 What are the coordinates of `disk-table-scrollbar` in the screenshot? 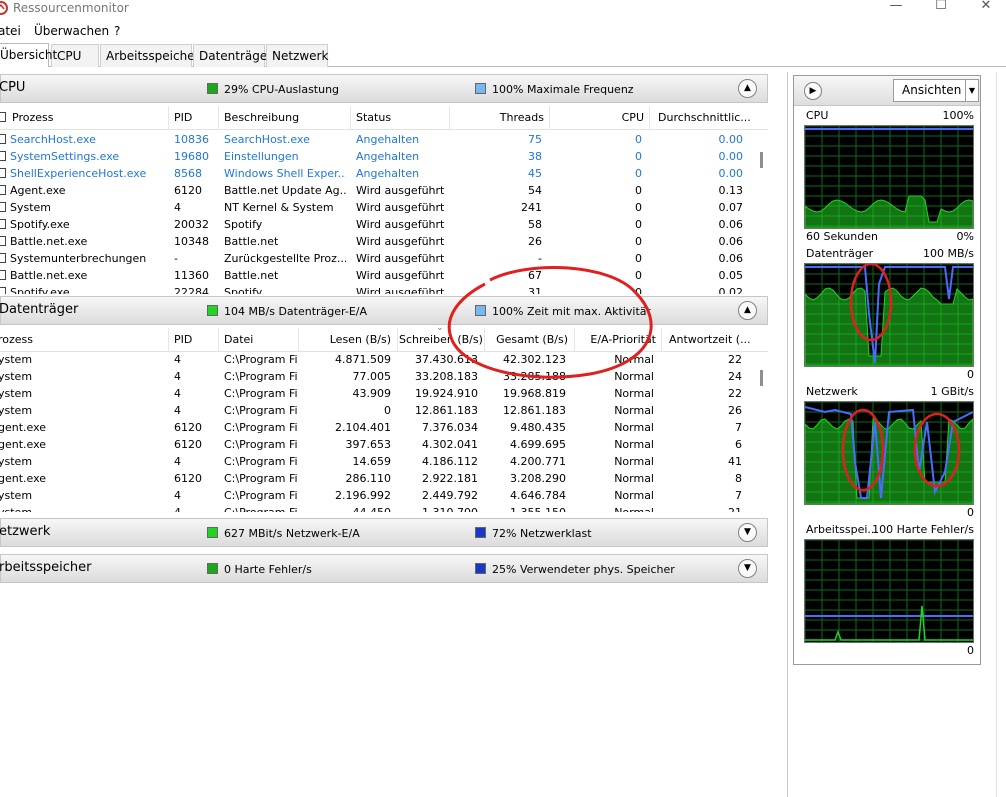 It's located at (762, 432).